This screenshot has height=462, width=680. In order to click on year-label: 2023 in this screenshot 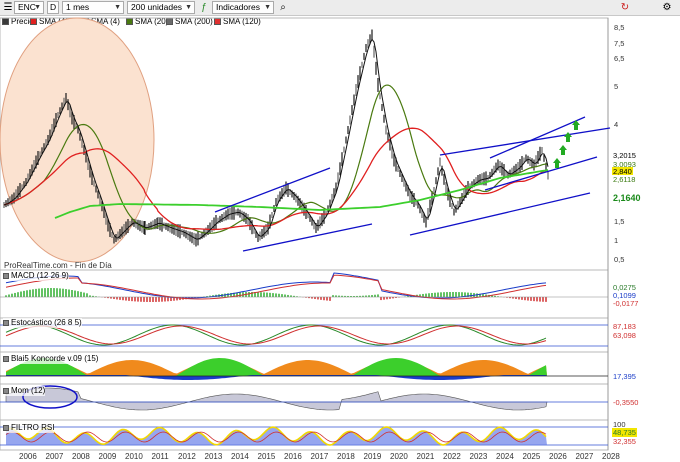, I will do `click(478, 456)`.